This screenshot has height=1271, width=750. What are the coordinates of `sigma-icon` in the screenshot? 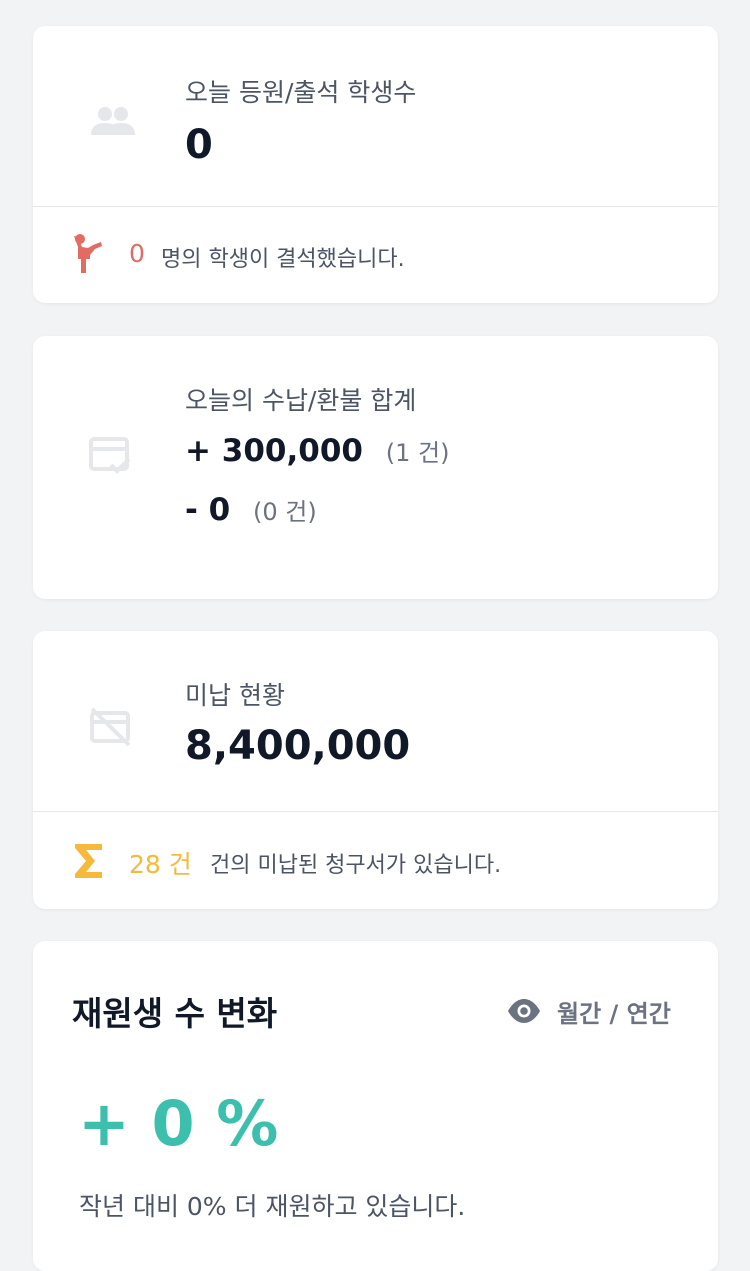 It's located at (88, 861).